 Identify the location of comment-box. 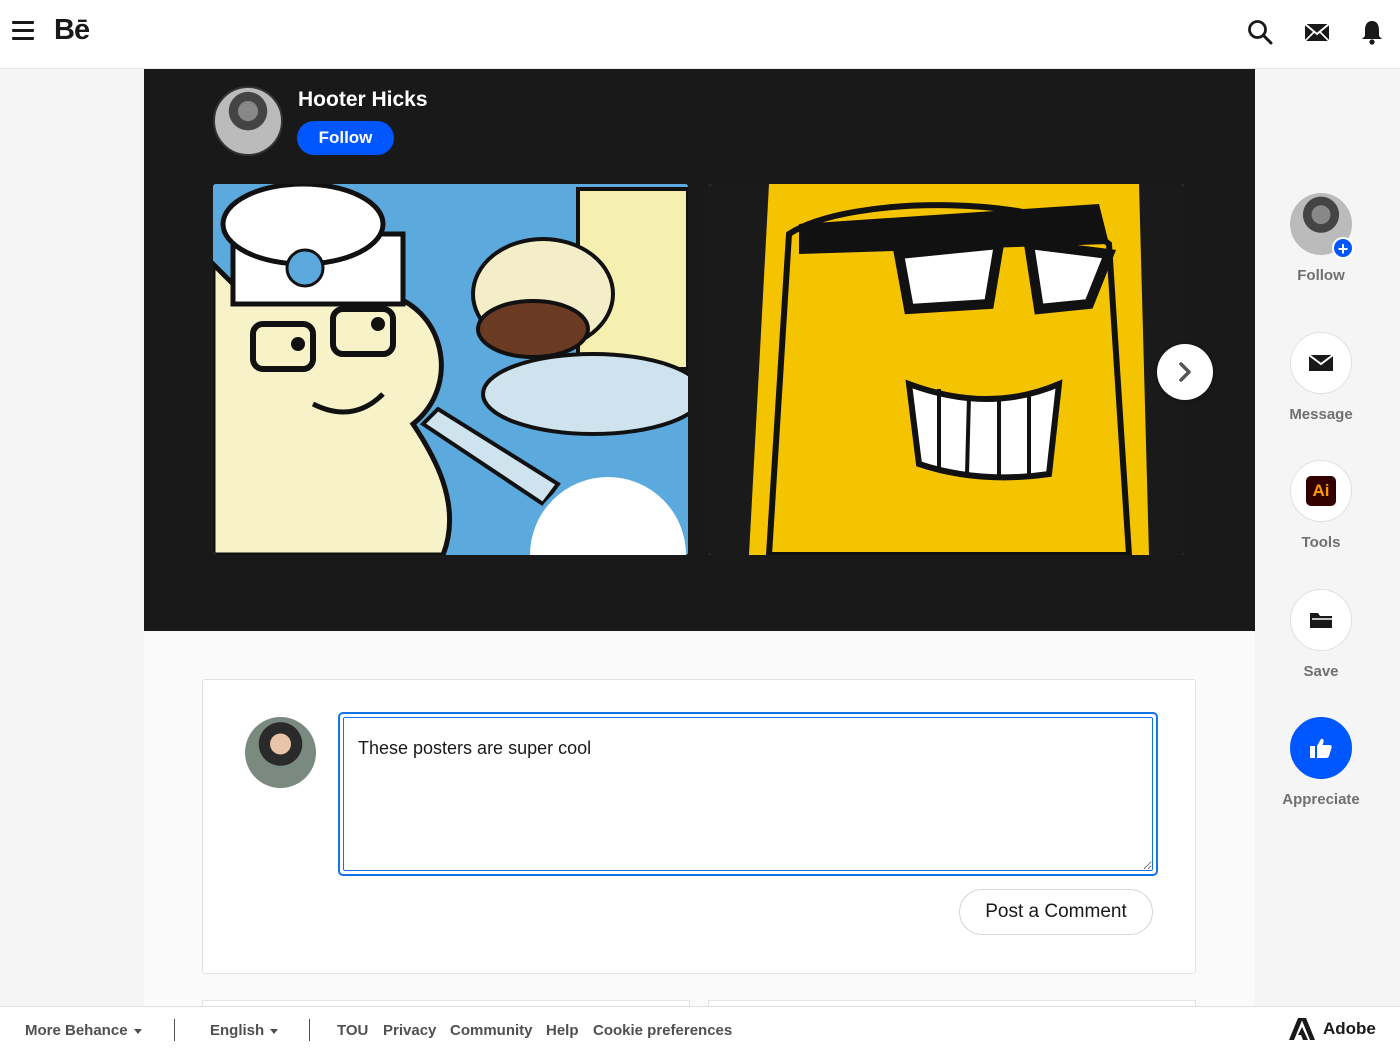
(748, 794).